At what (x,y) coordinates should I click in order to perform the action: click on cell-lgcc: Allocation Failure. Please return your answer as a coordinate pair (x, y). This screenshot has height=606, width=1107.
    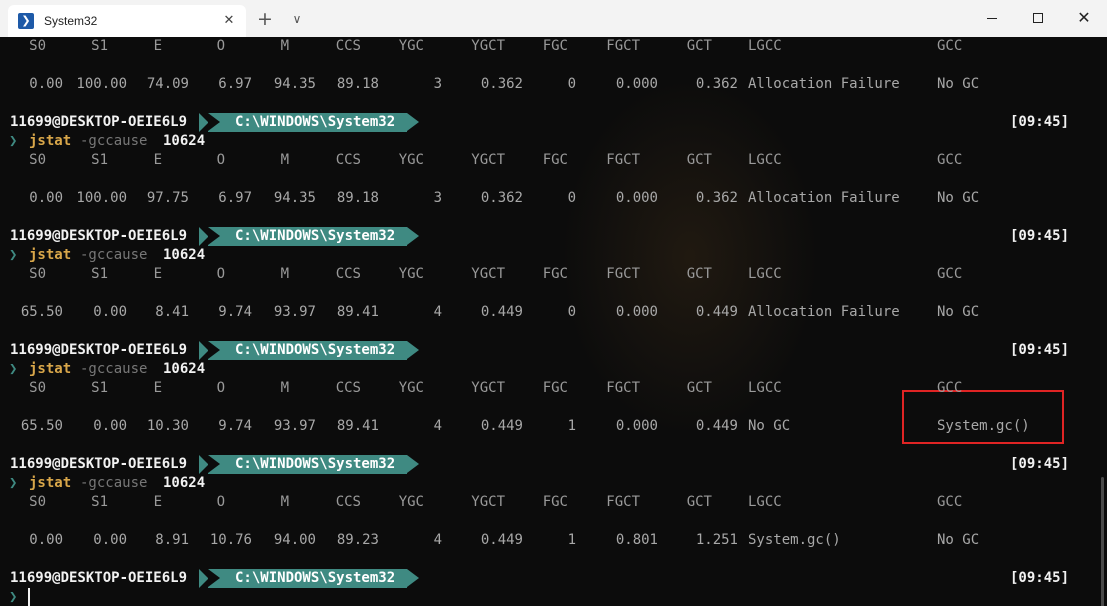
    Looking at the image, I should click on (824, 312).